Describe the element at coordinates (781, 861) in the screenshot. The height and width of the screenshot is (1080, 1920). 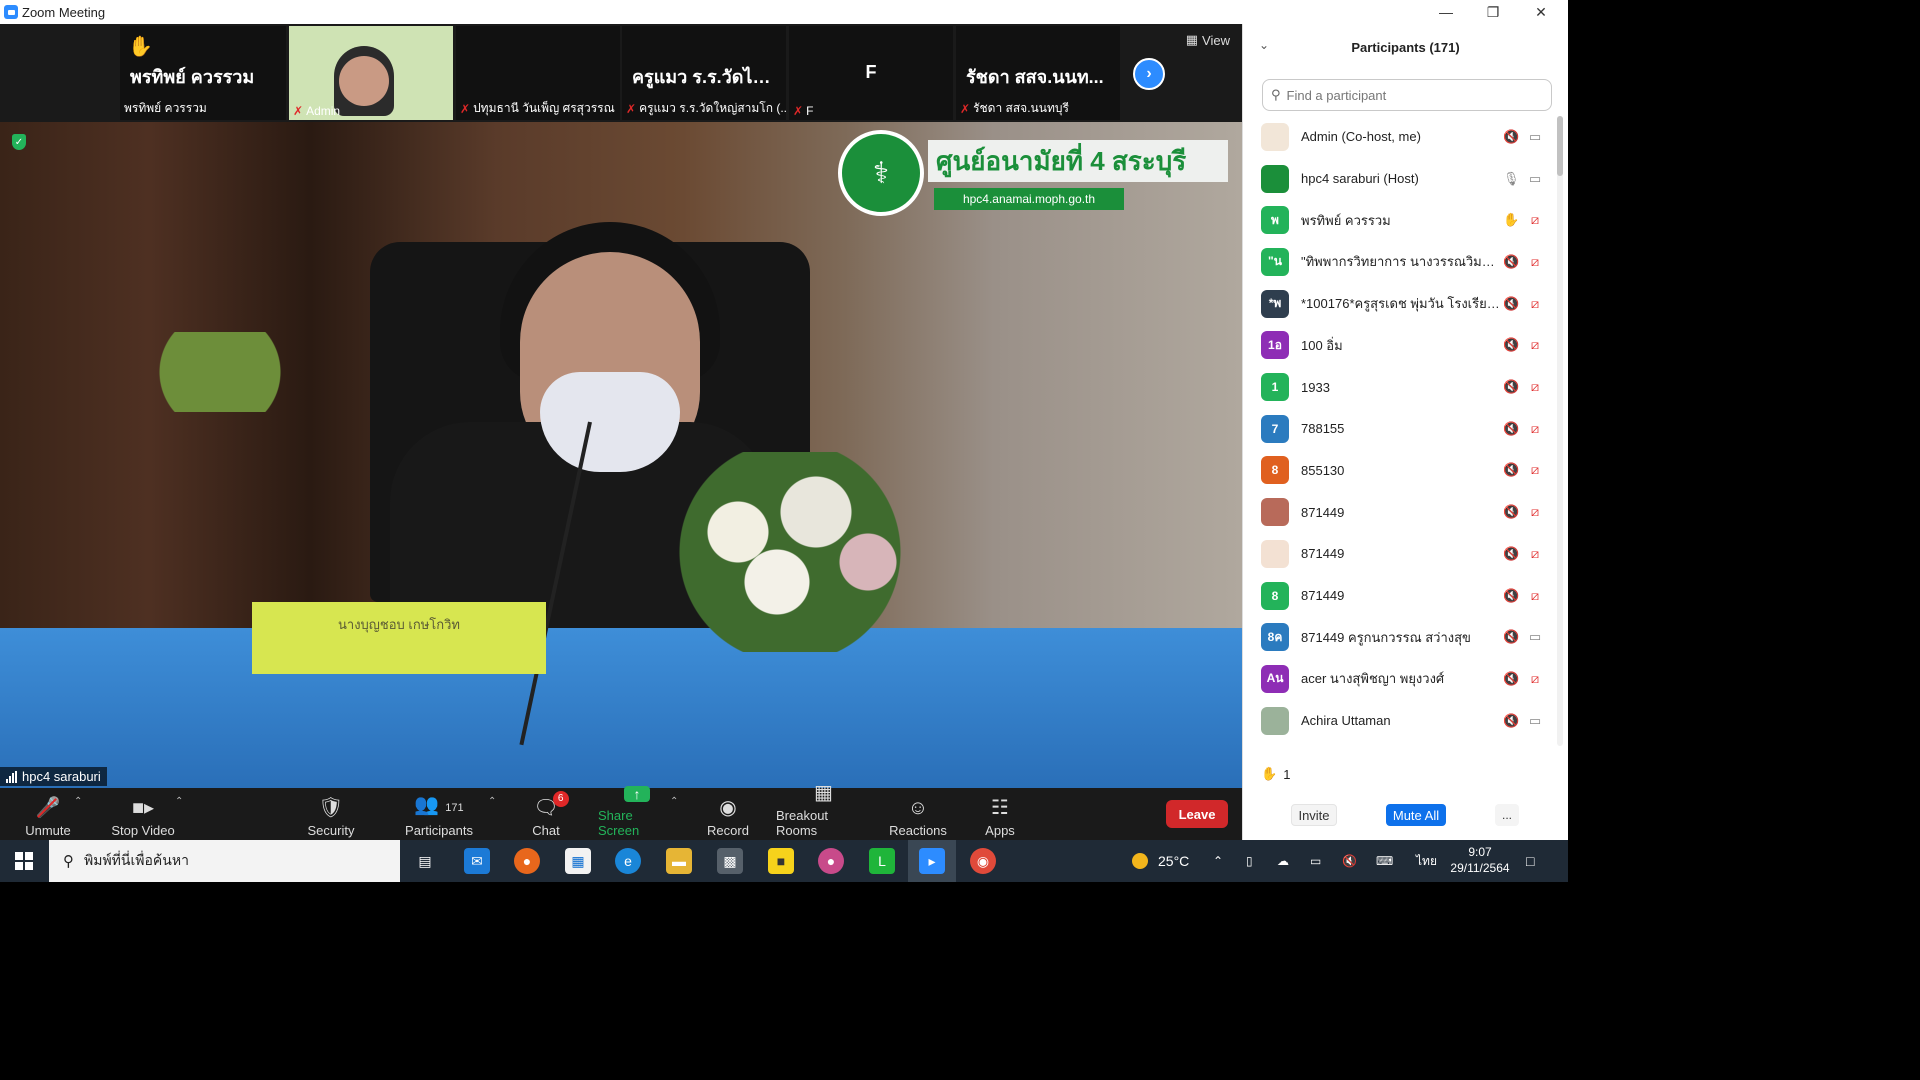
I see `sticky-notes-icon: ■` at that location.